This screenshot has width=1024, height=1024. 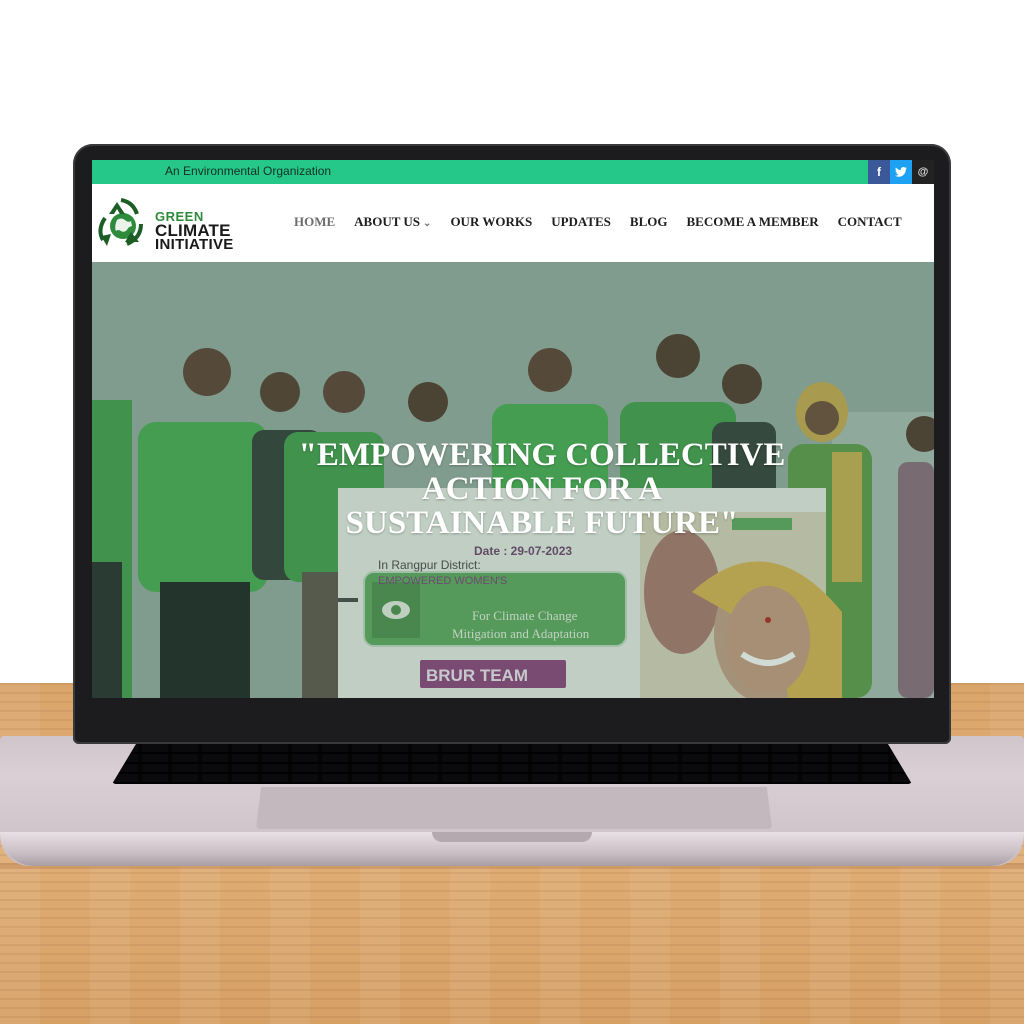 What do you see at coordinates (581, 222) in the screenshot?
I see `nav-item-updates: UPDATES` at bounding box center [581, 222].